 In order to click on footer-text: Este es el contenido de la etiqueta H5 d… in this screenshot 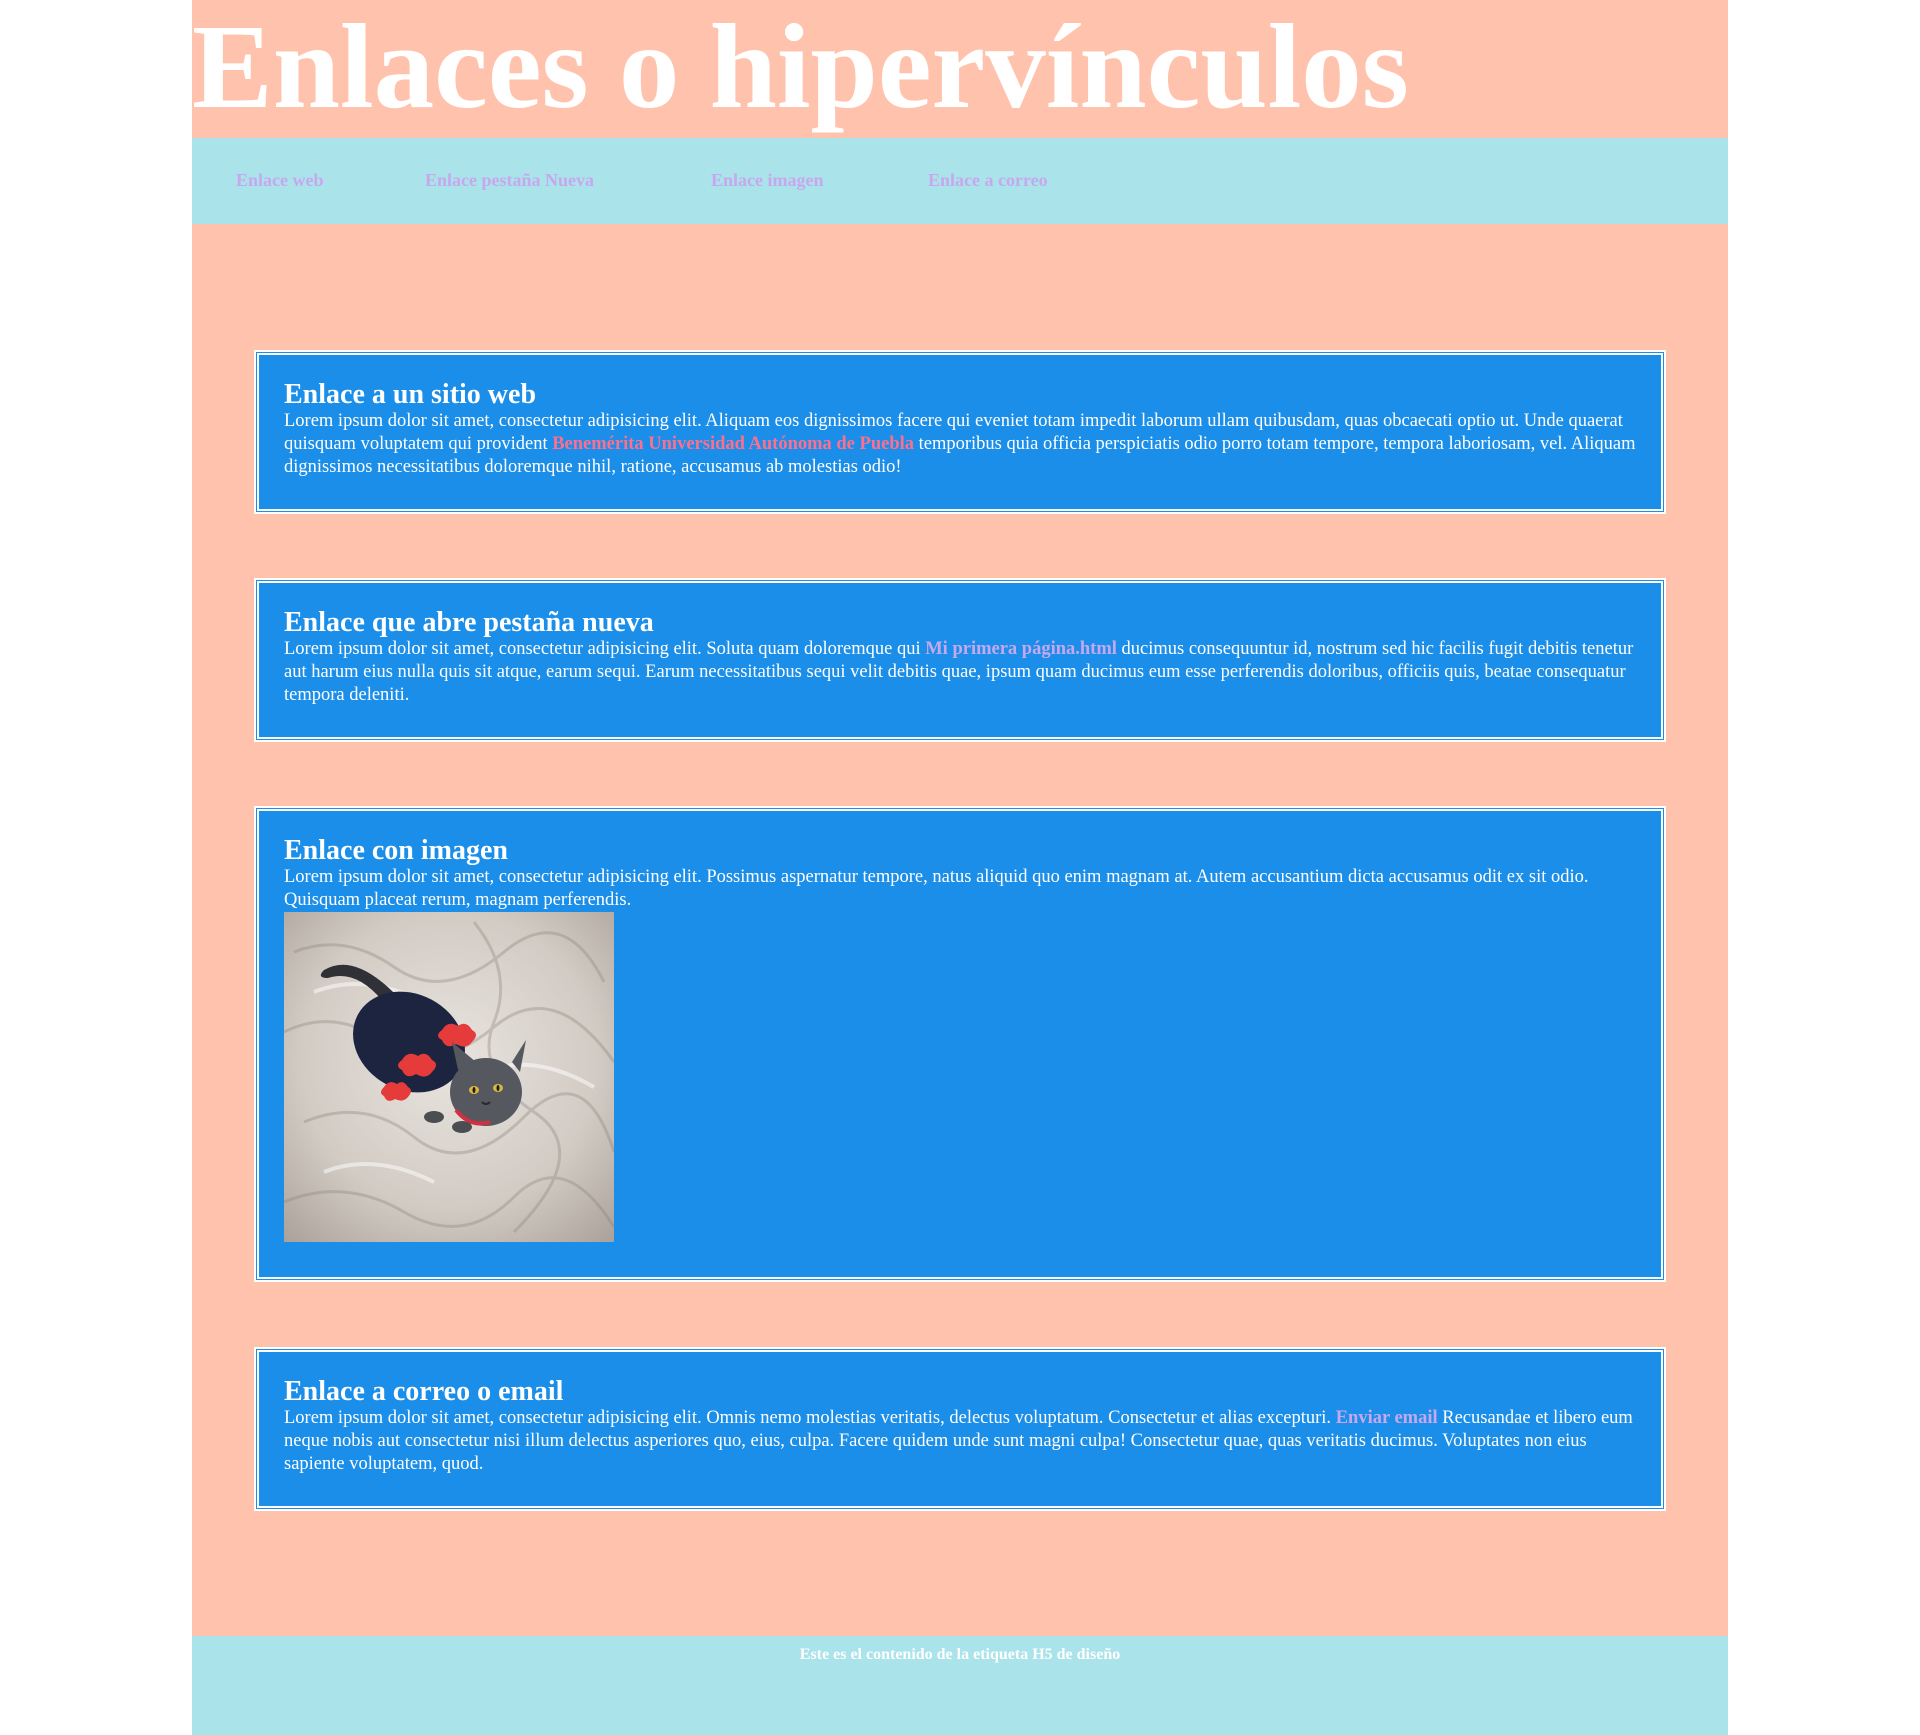, I will do `click(960, 1654)`.